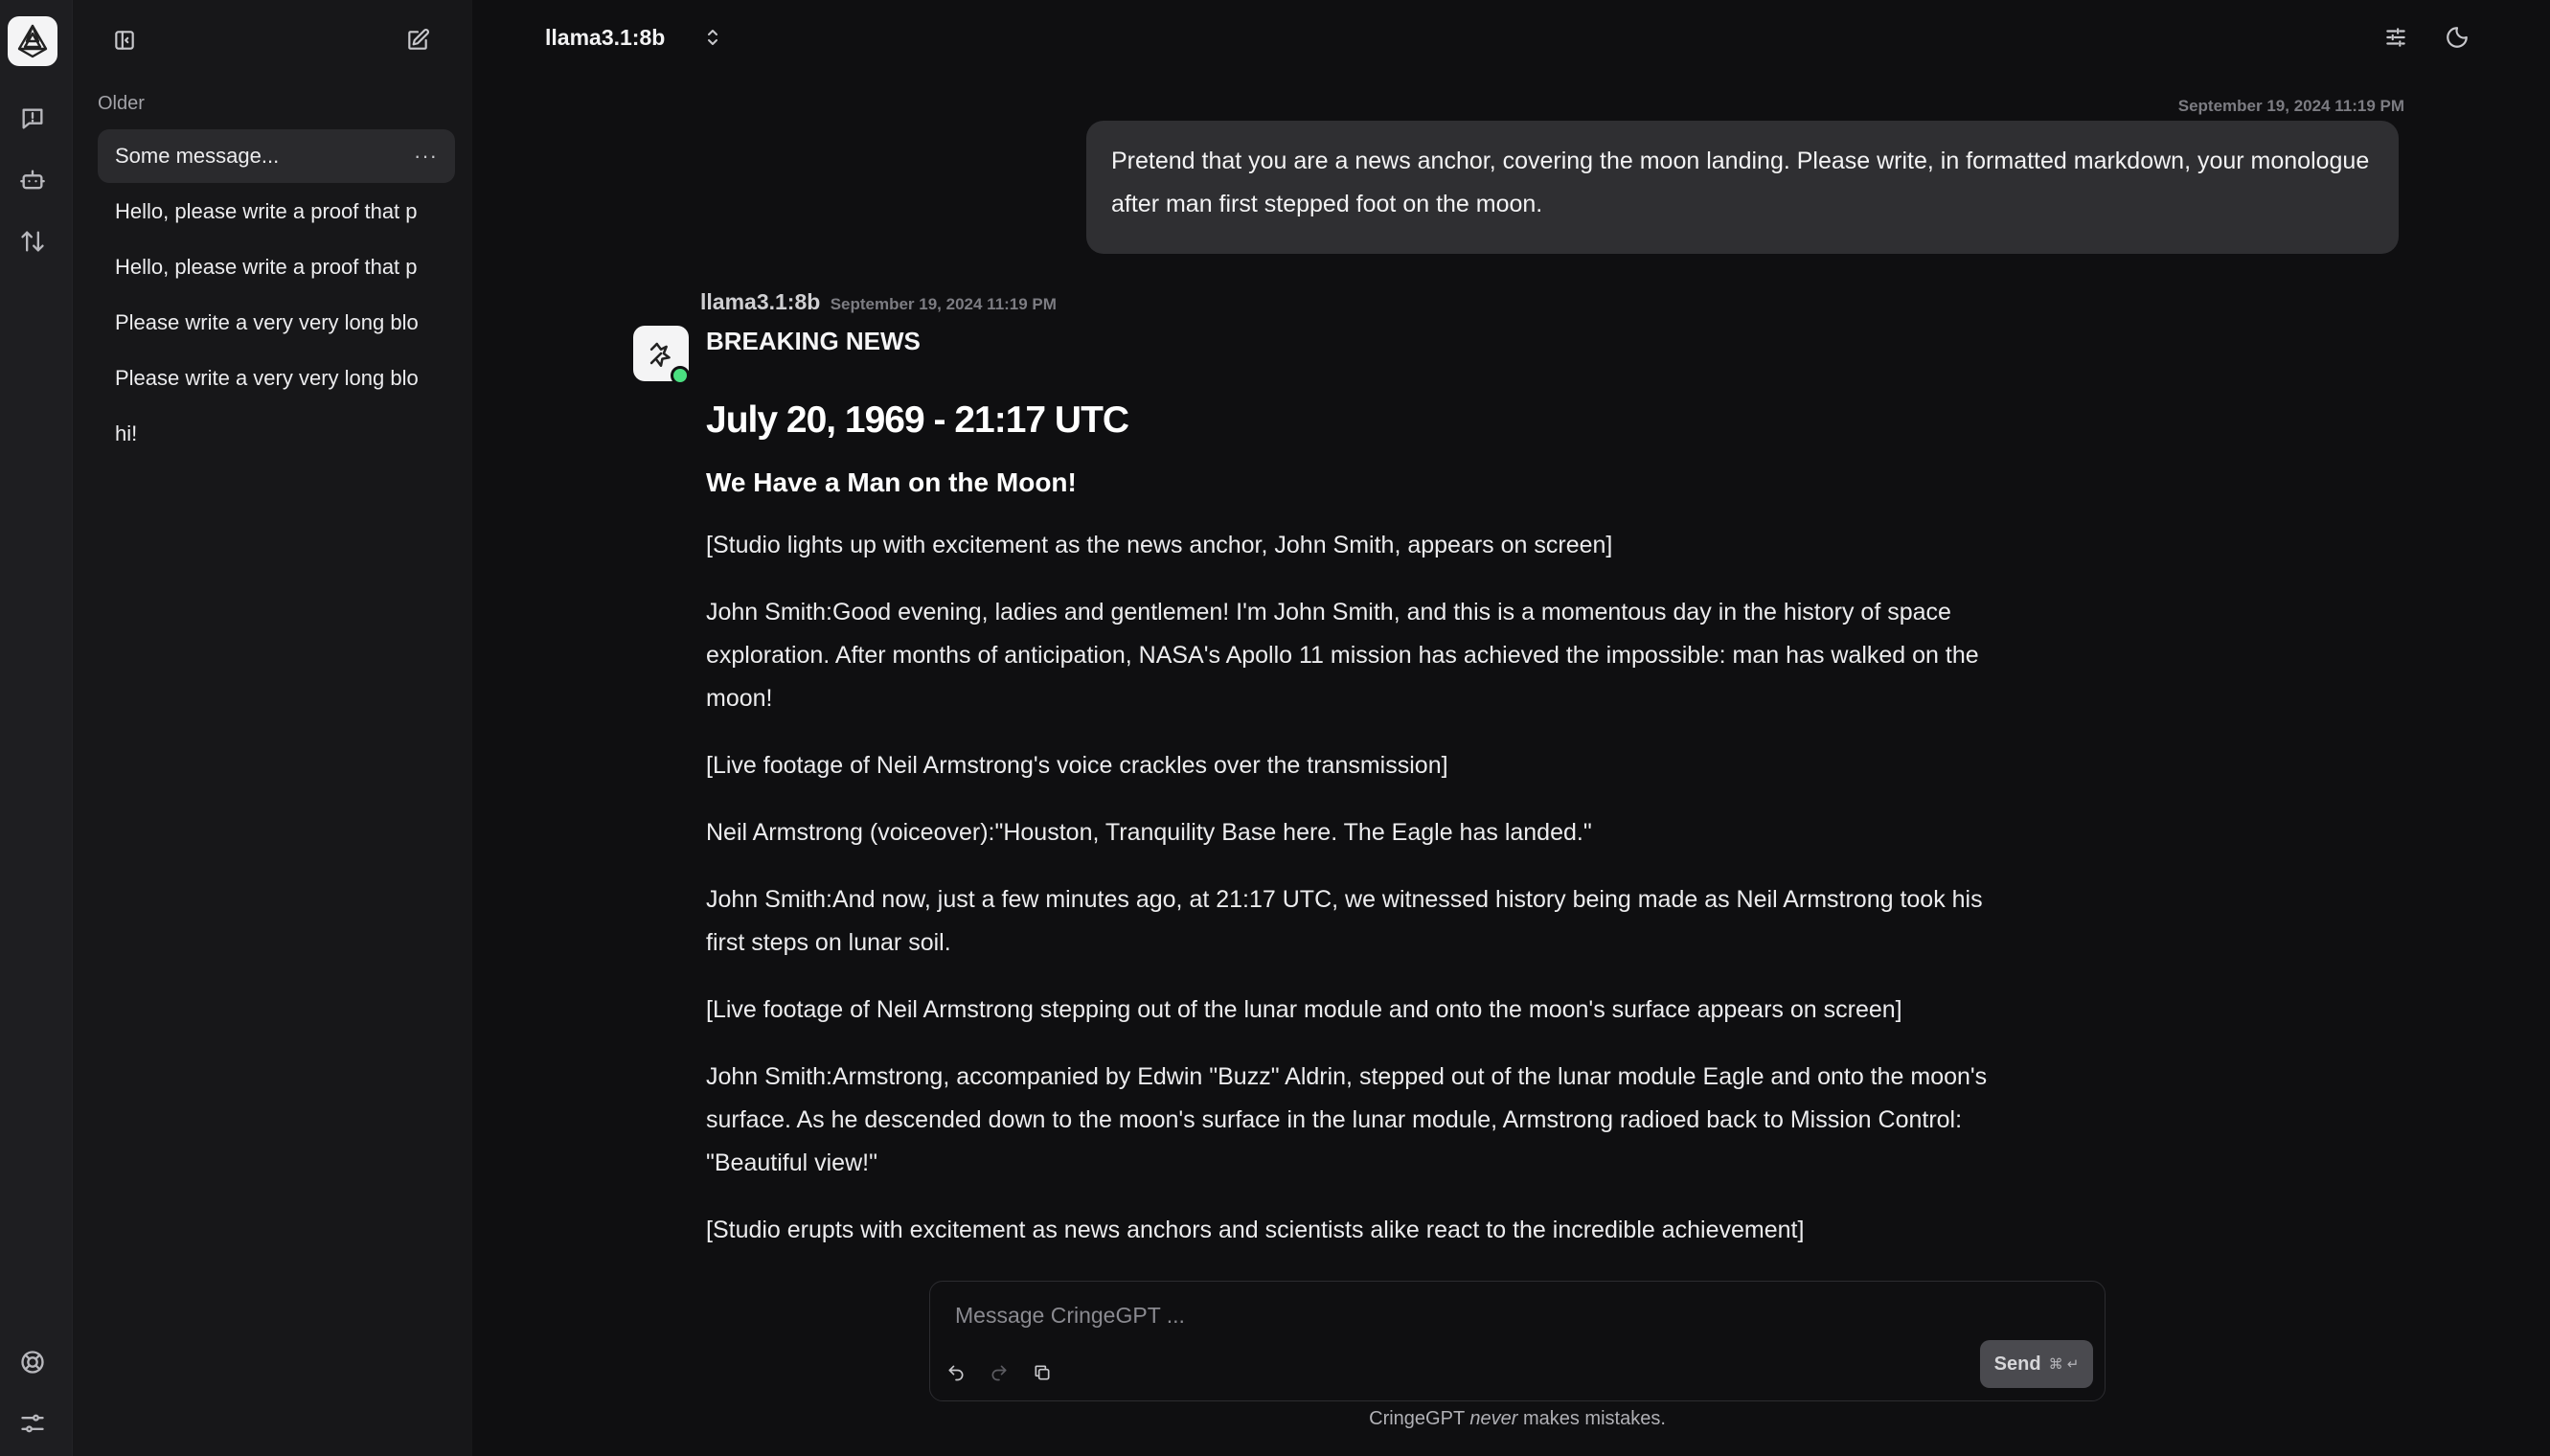  What do you see at coordinates (126, 433) in the screenshot?
I see `chat-item-label: hi!` at bounding box center [126, 433].